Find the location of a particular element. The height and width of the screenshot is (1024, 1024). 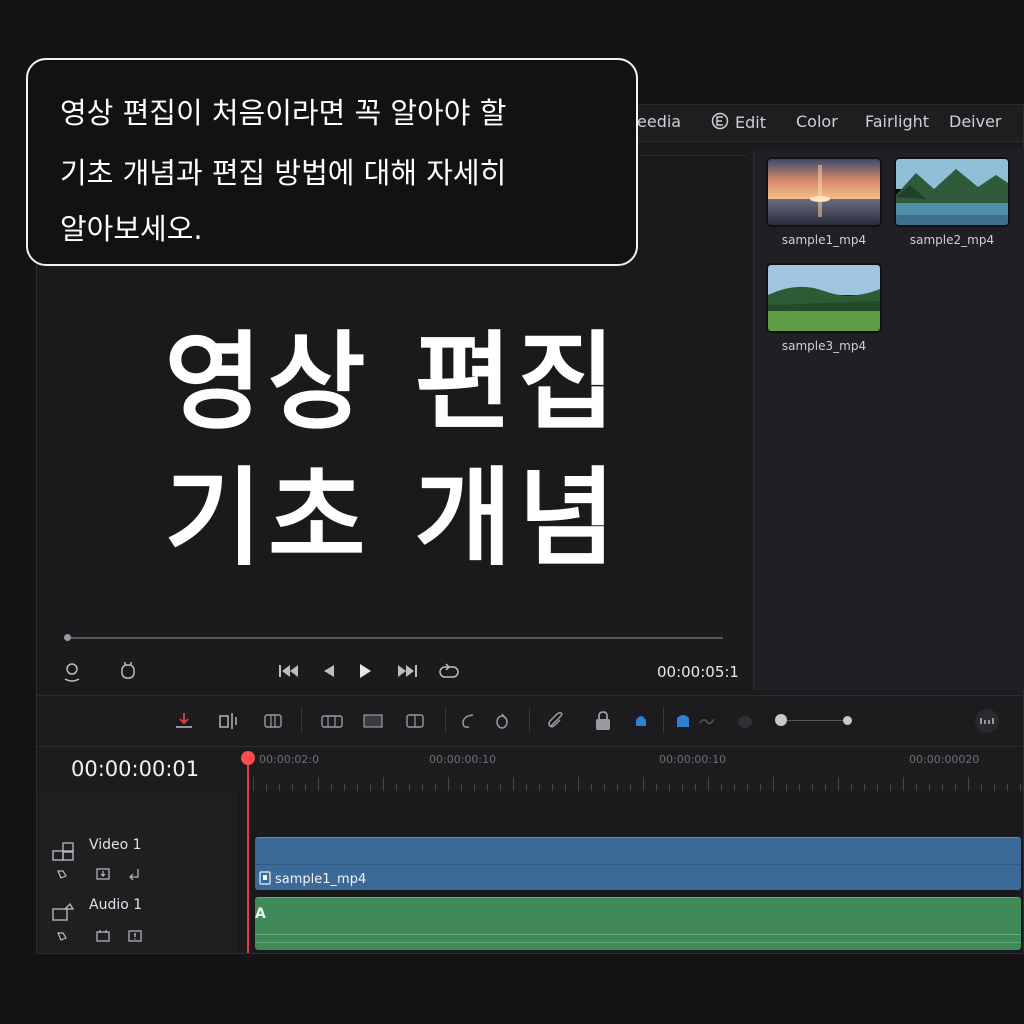

media-item: sample1_mp4 is located at coordinates (824, 202).